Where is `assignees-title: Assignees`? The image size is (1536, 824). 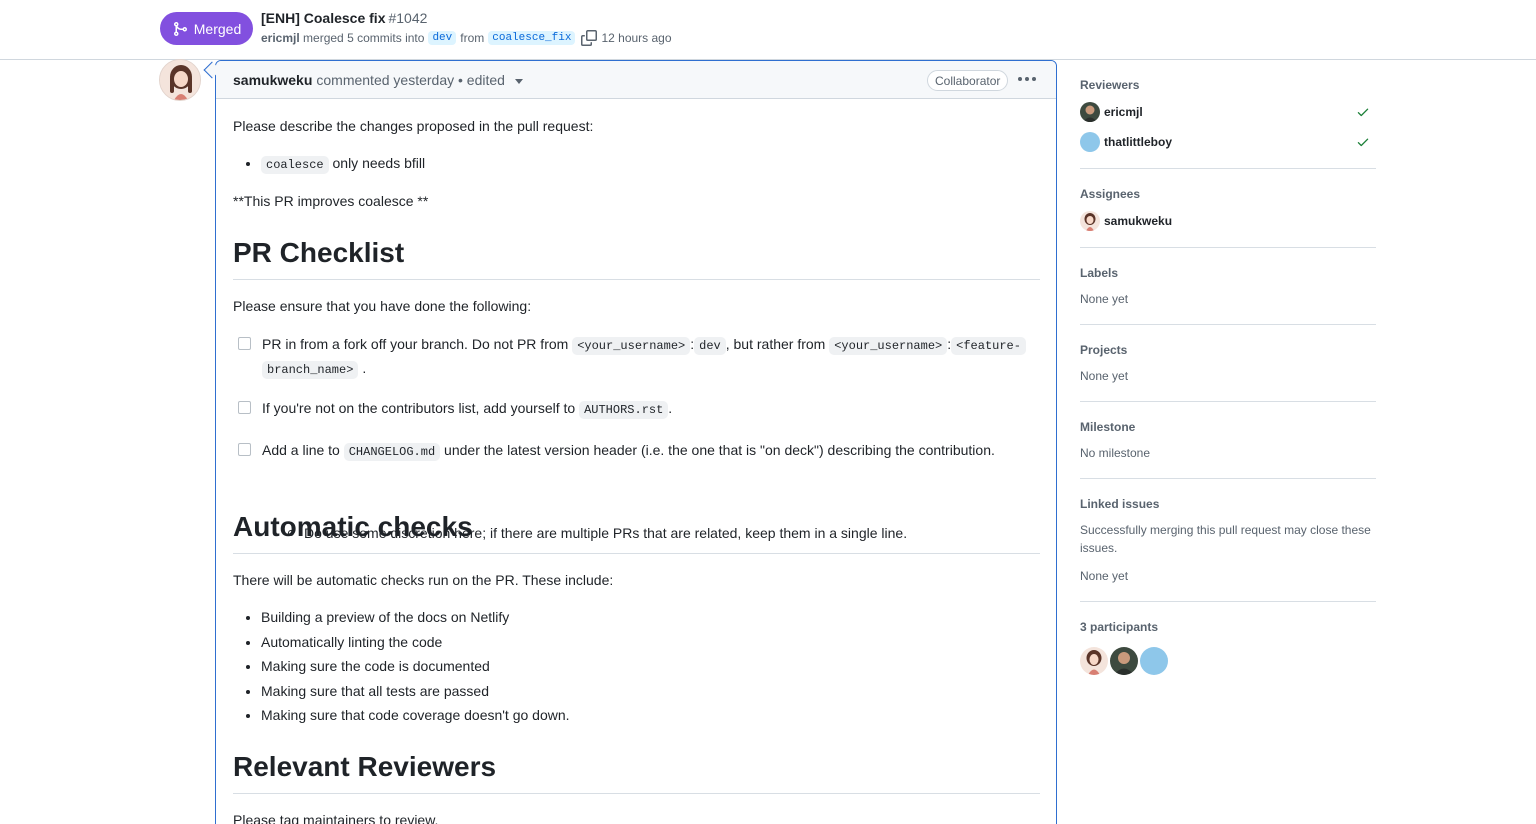
assignees-title: Assignees is located at coordinates (1110, 194).